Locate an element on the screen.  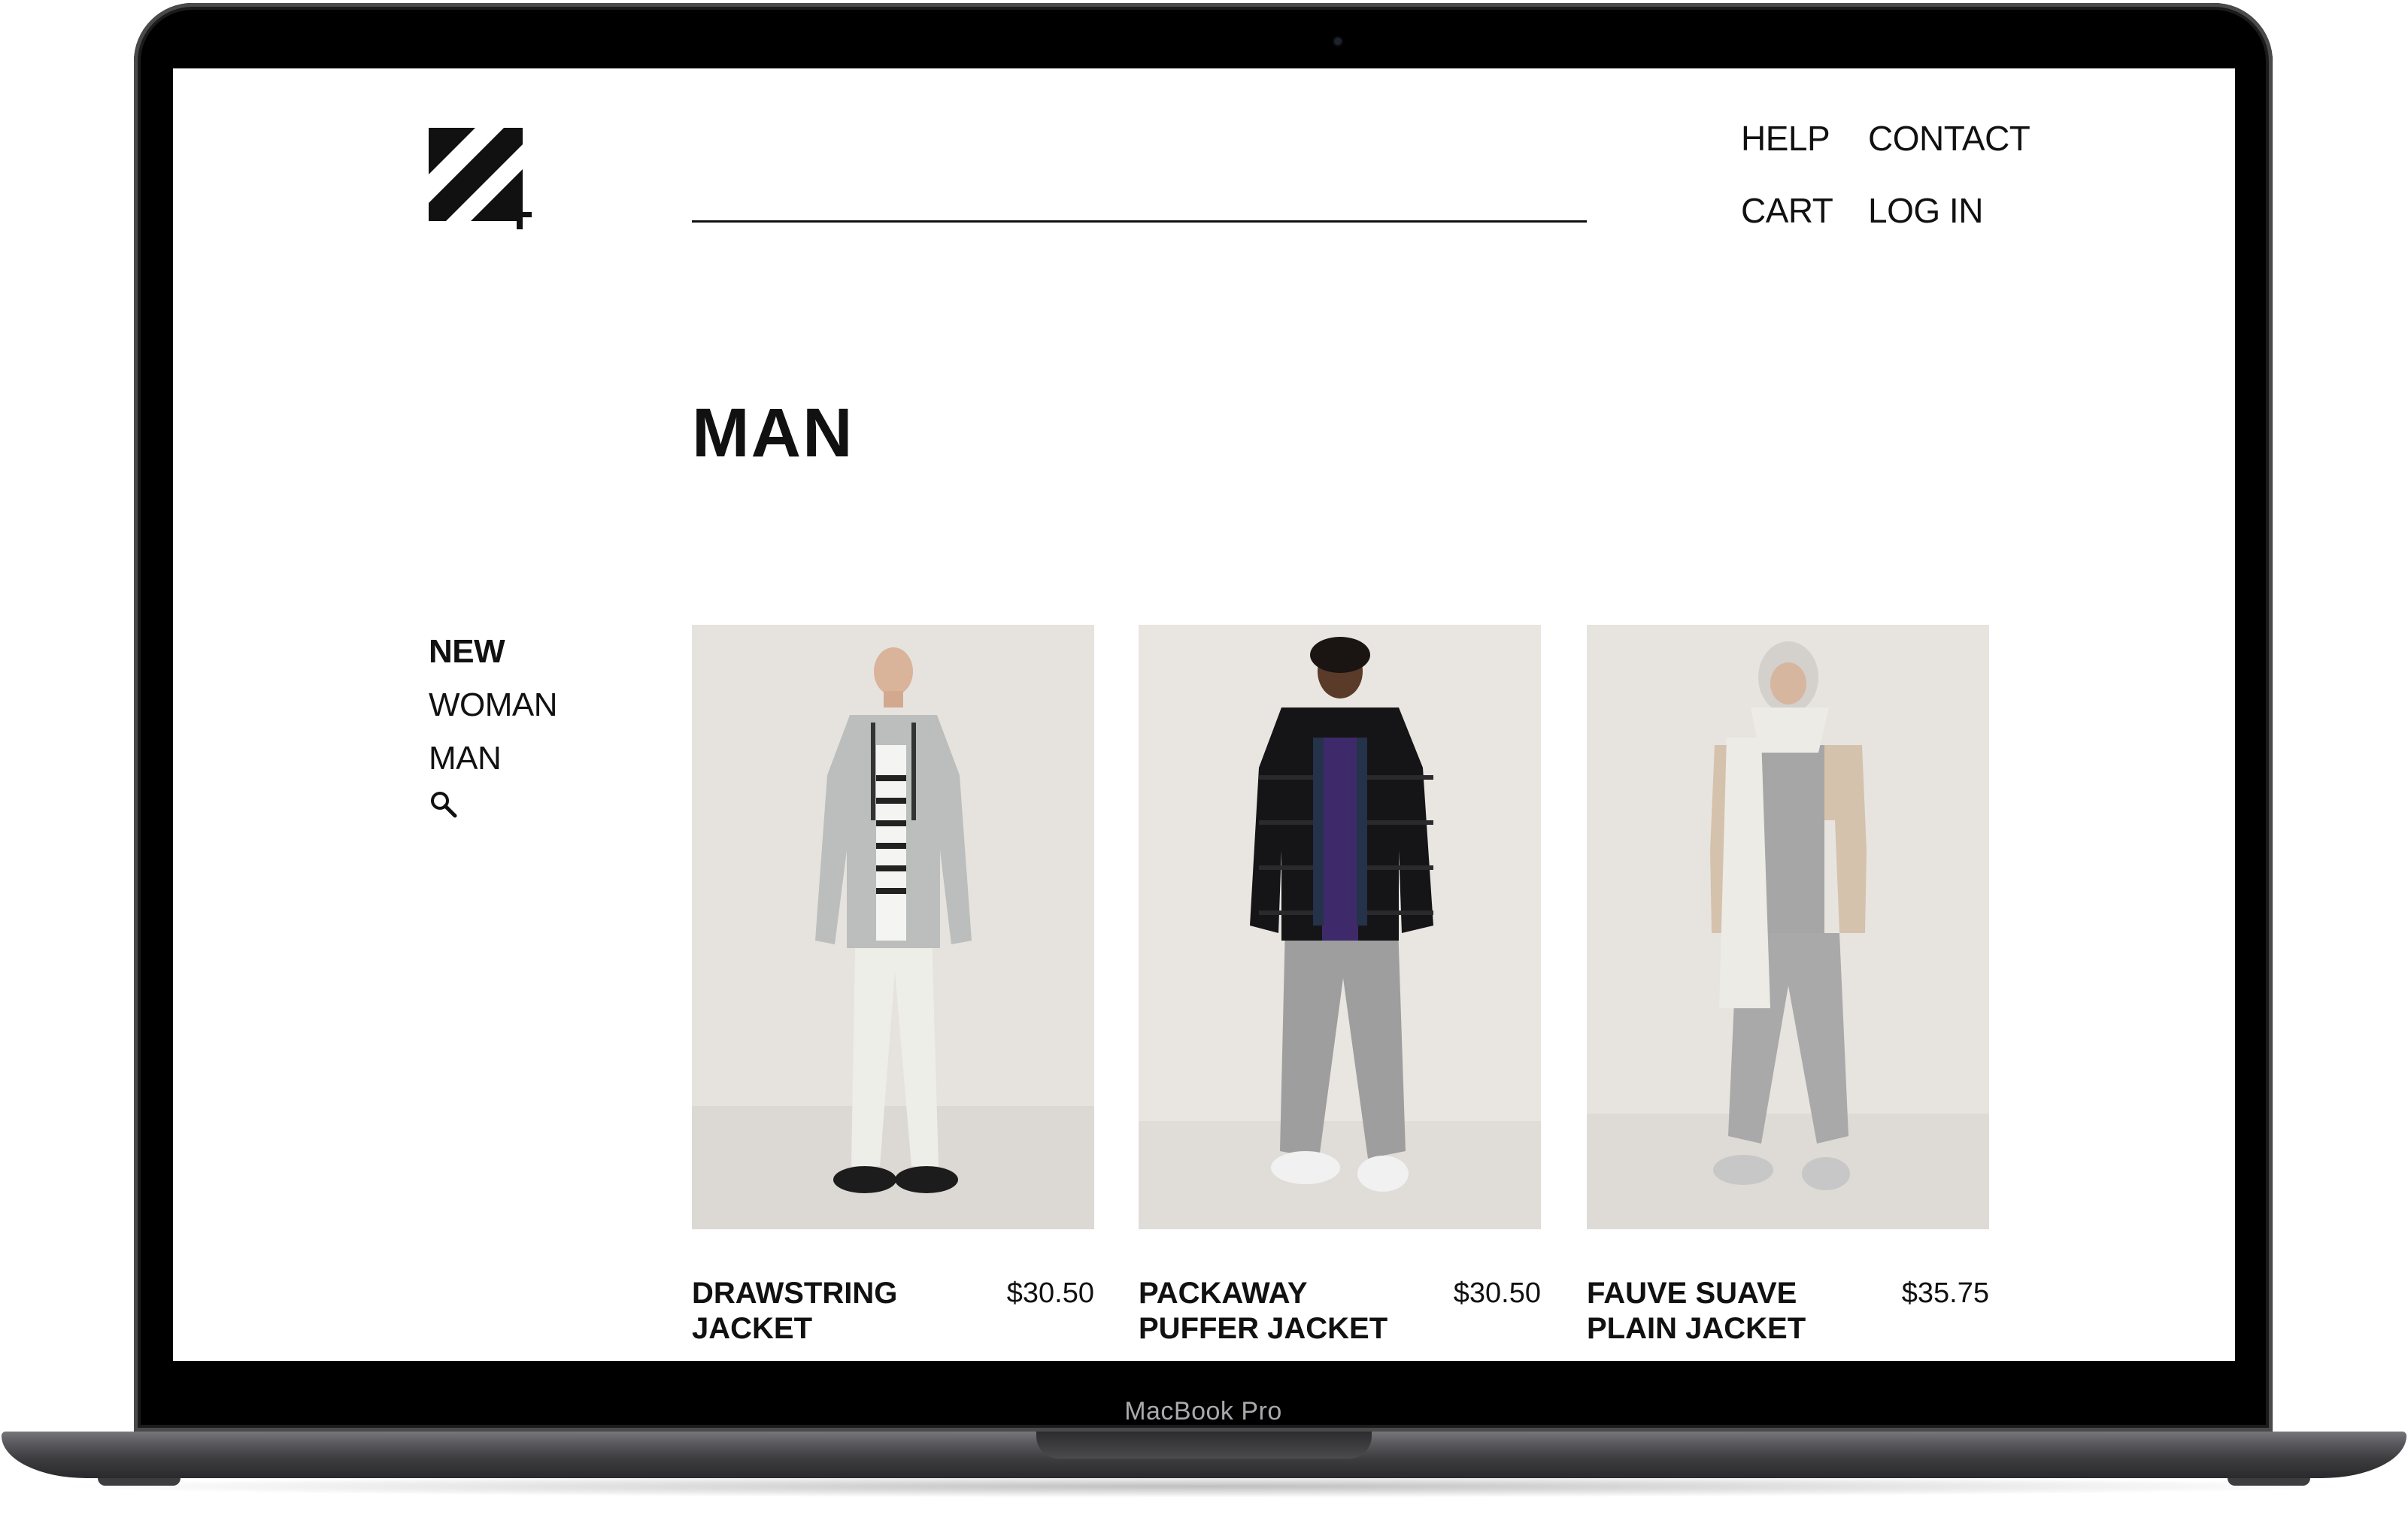
product-name: PACKAWAY PUFFER JACKET is located at coordinates (1281, 1311).